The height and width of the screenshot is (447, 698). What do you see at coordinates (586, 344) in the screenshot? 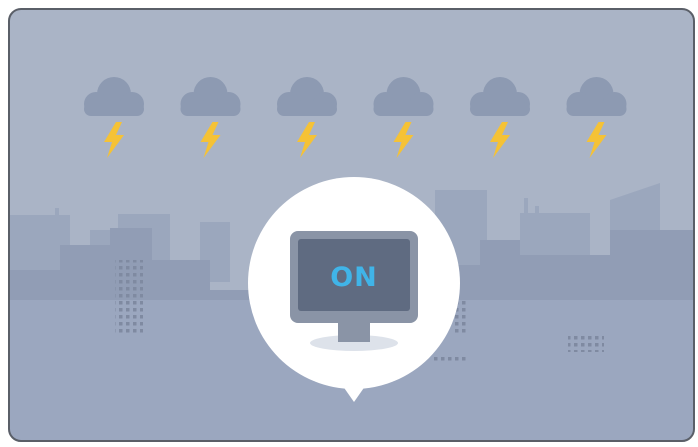
I see `building-windows-right` at bounding box center [586, 344].